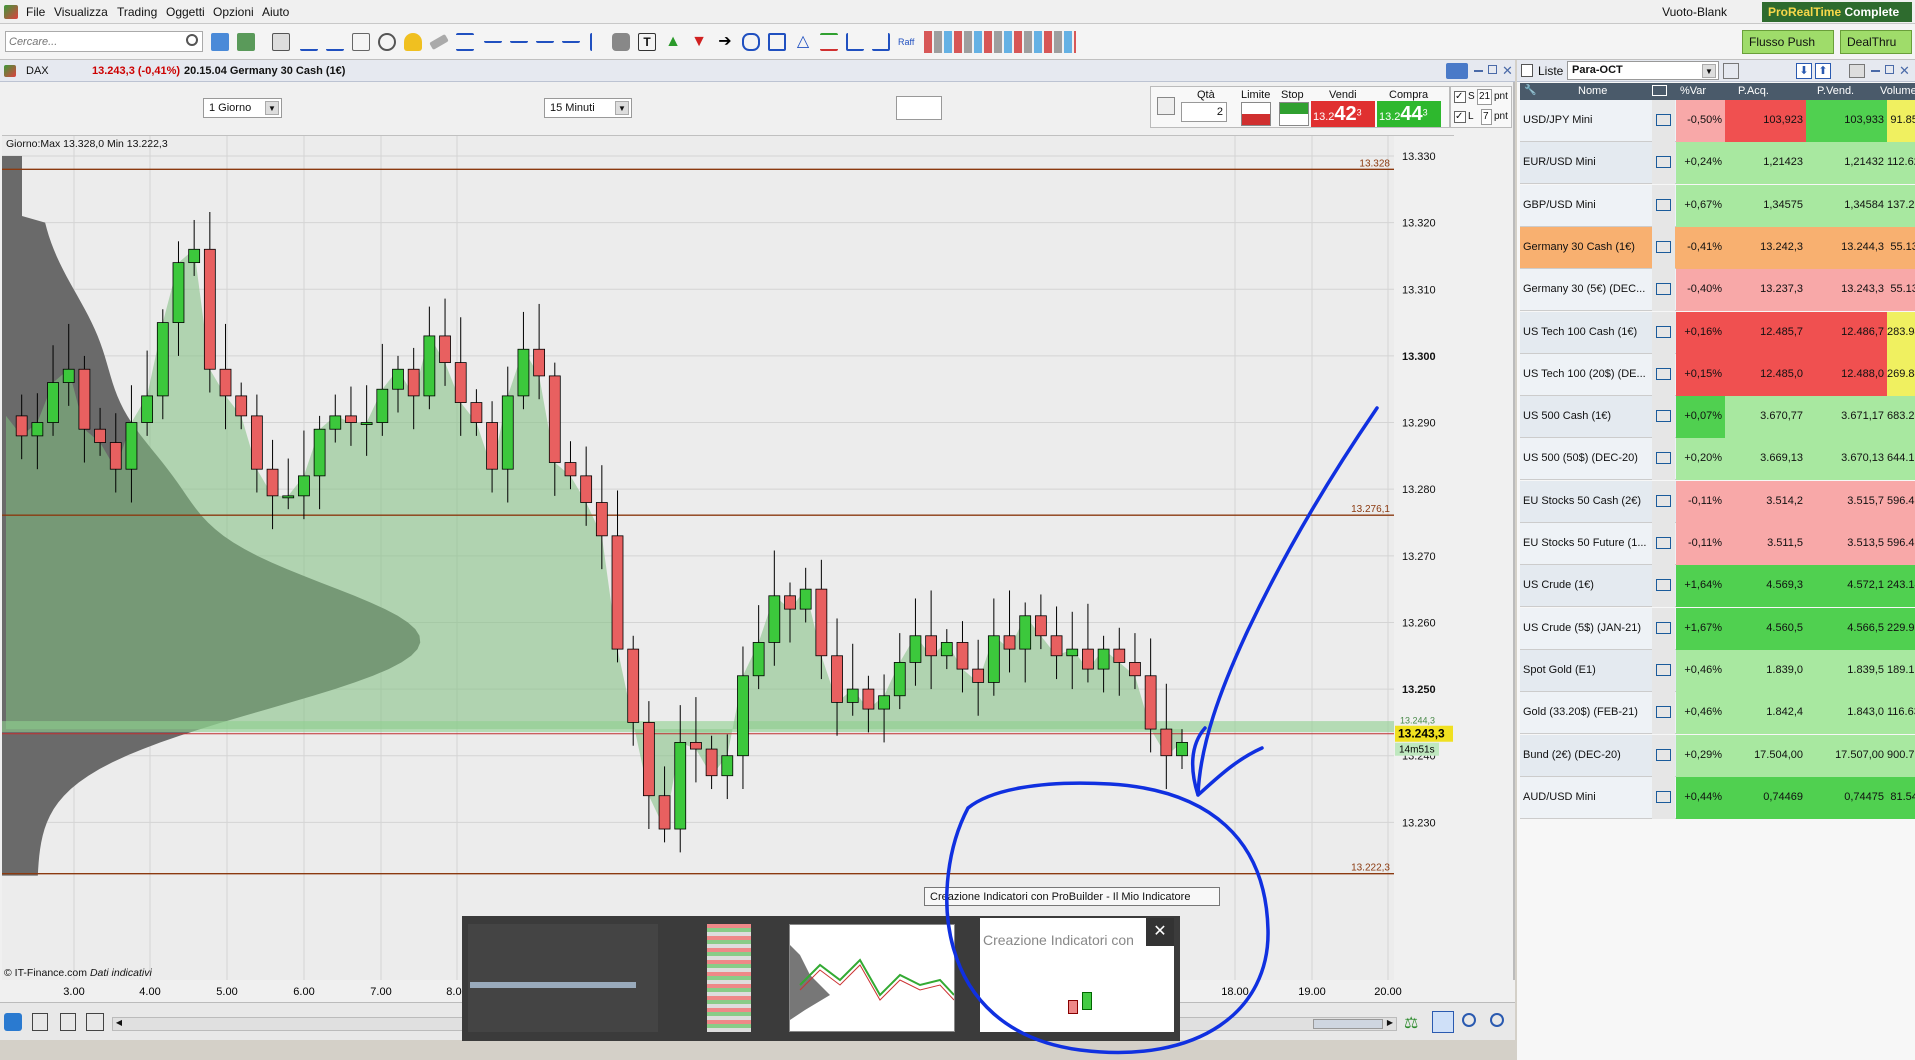 This screenshot has width=1915, height=1060. I want to click on chart-instrument: DAX, so click(37, 71).